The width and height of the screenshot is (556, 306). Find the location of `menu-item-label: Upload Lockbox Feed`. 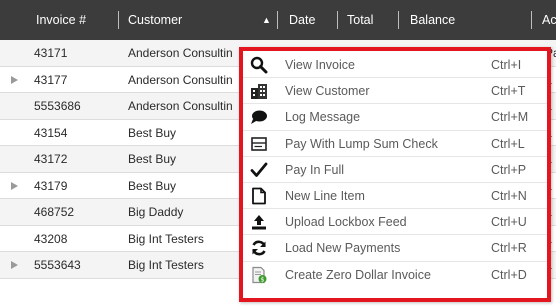

menu-item-label: Upload Lockbox Feed is located at coordinates (346, 222).